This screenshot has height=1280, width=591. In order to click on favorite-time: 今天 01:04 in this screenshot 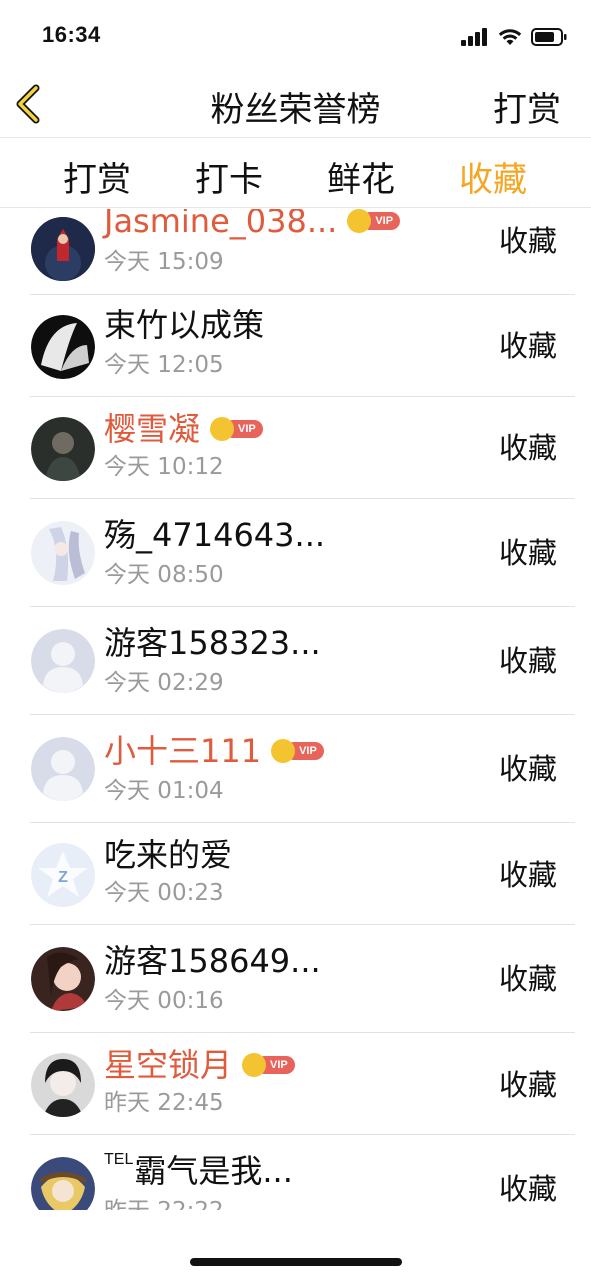, I will do `click(164, 791)`.